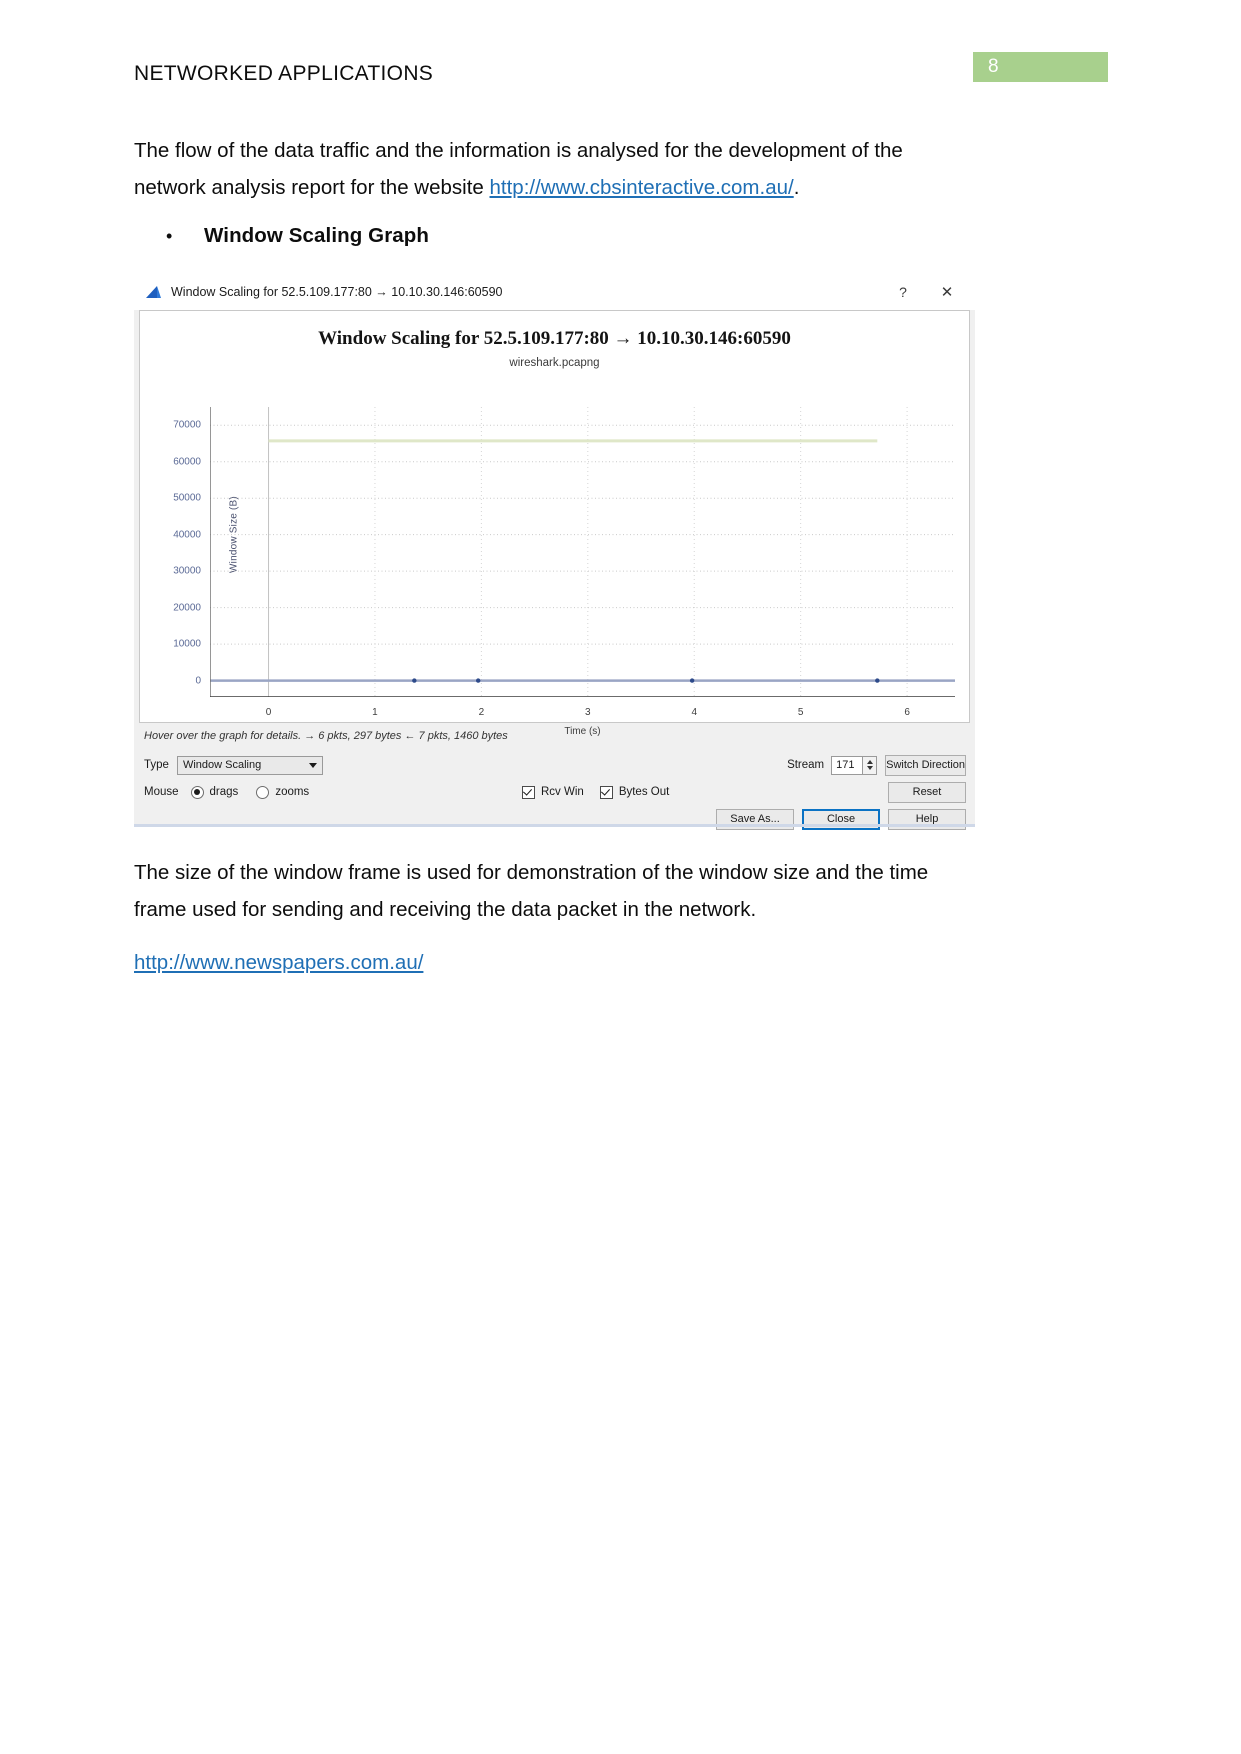  Describe the element at coordinates (925, 765) in the screenshot. I see `switch-direction-button: Switch Direction` at that location.